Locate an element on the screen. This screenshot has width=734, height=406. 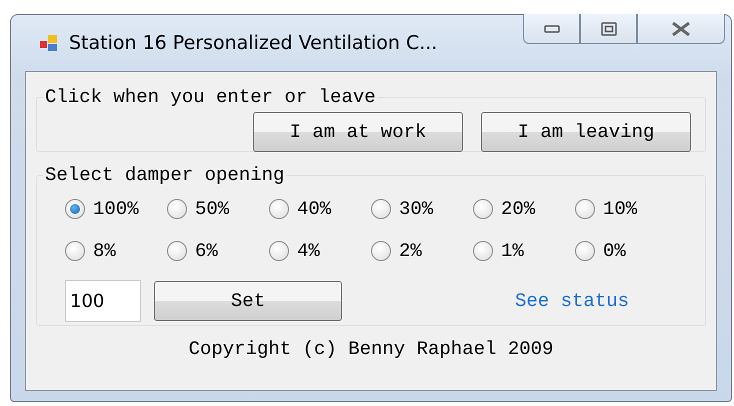
close-button is located at coordinates (681, 29).